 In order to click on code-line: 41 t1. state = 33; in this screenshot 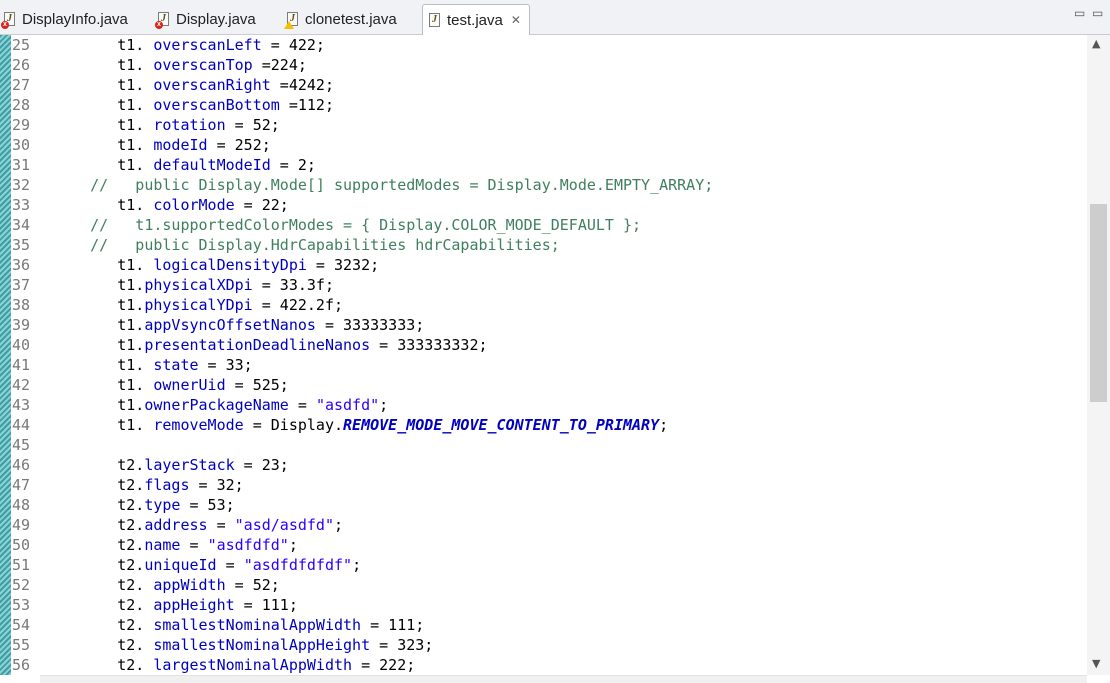, I will do `click(542, 365)`.